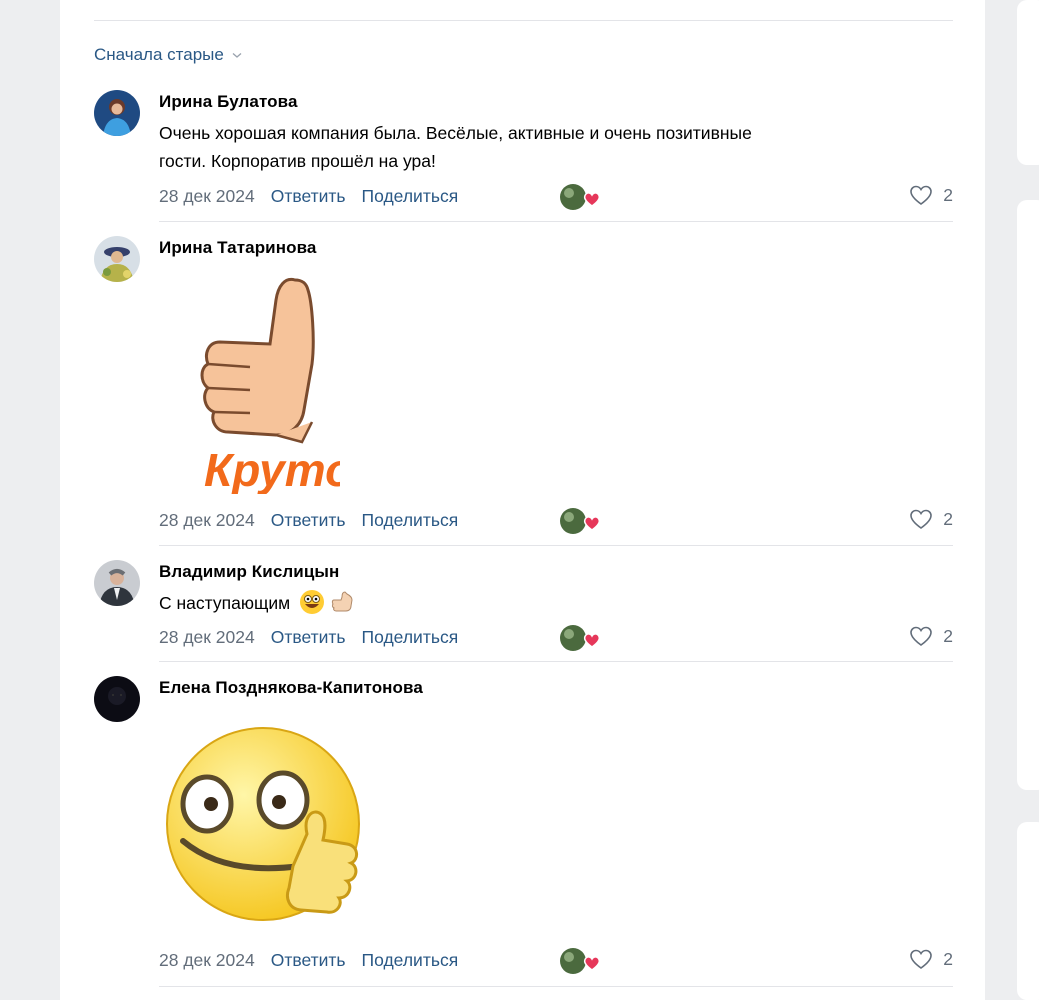 This screenshot has width=1039, height=1000. What do you see at coordinates (237, 248) in the screenshot?
I see `comment-author: Ирина Татаринова` at bounding box center [237, 248].